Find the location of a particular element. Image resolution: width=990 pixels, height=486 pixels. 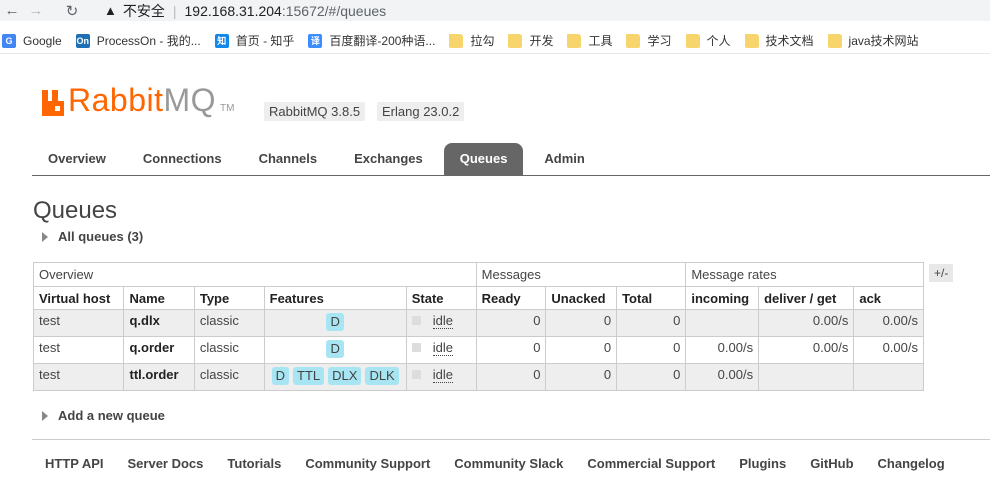

cell-ready: 0 is located at coordinates (511, 323).